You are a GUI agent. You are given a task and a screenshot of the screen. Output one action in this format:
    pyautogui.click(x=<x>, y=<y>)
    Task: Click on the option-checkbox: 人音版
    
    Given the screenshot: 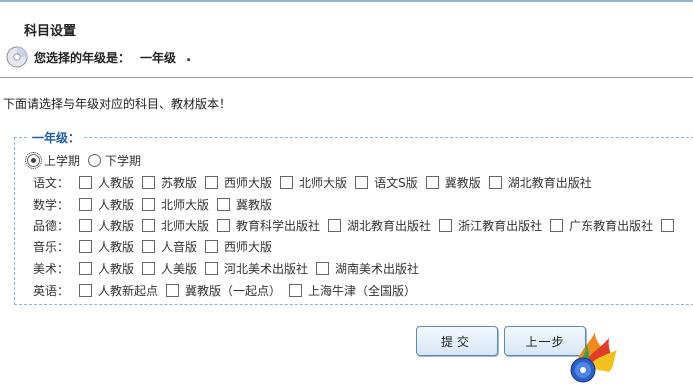 What is the action you would take?
    pyautogui.click(x=169, y=246)
    